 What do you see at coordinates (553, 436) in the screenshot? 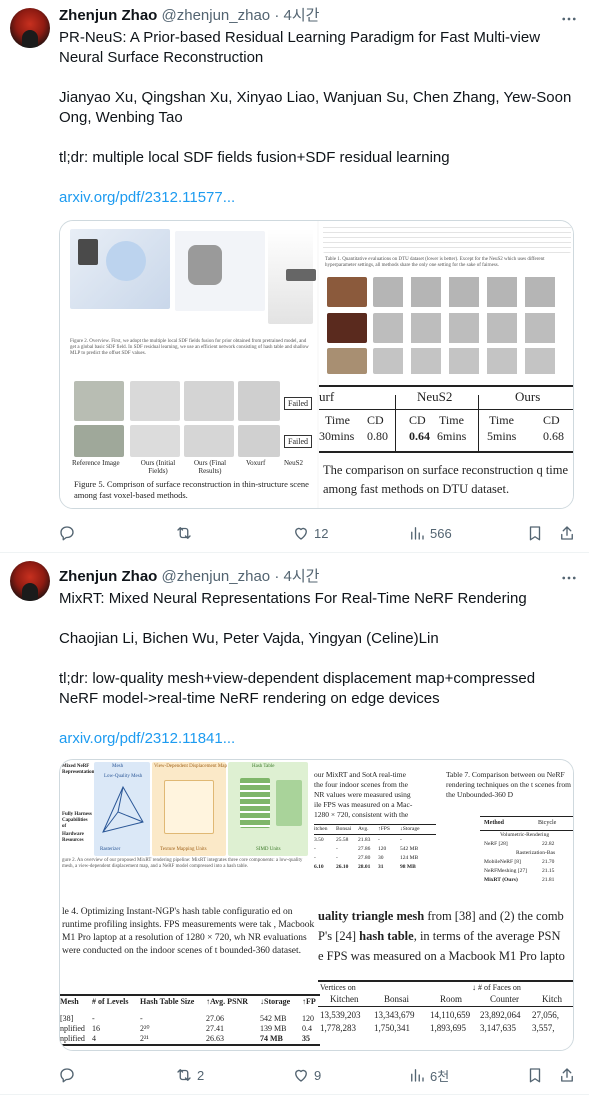
I see `val-ours-cd: 0.68` at bounding box center [553, 436].